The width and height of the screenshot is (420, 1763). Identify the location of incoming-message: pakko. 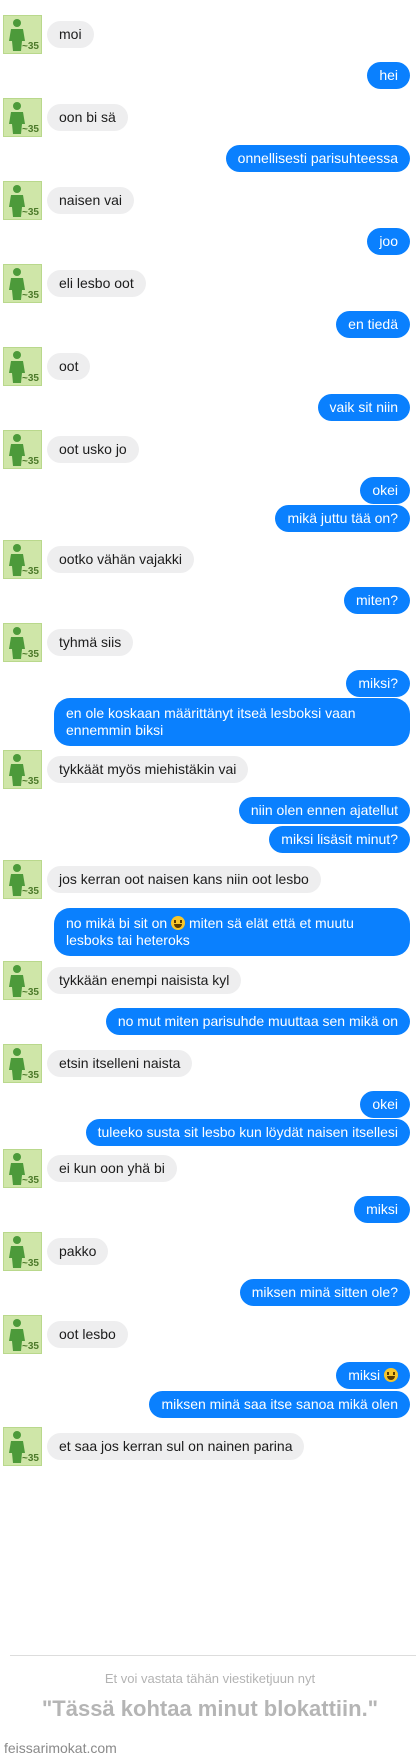
(78, 1251).